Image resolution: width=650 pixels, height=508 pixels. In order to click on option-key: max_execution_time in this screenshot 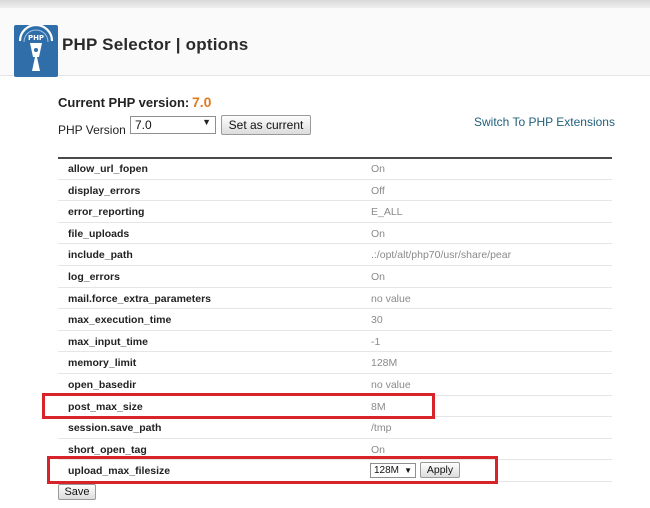, I will do `click(120, 320)`.